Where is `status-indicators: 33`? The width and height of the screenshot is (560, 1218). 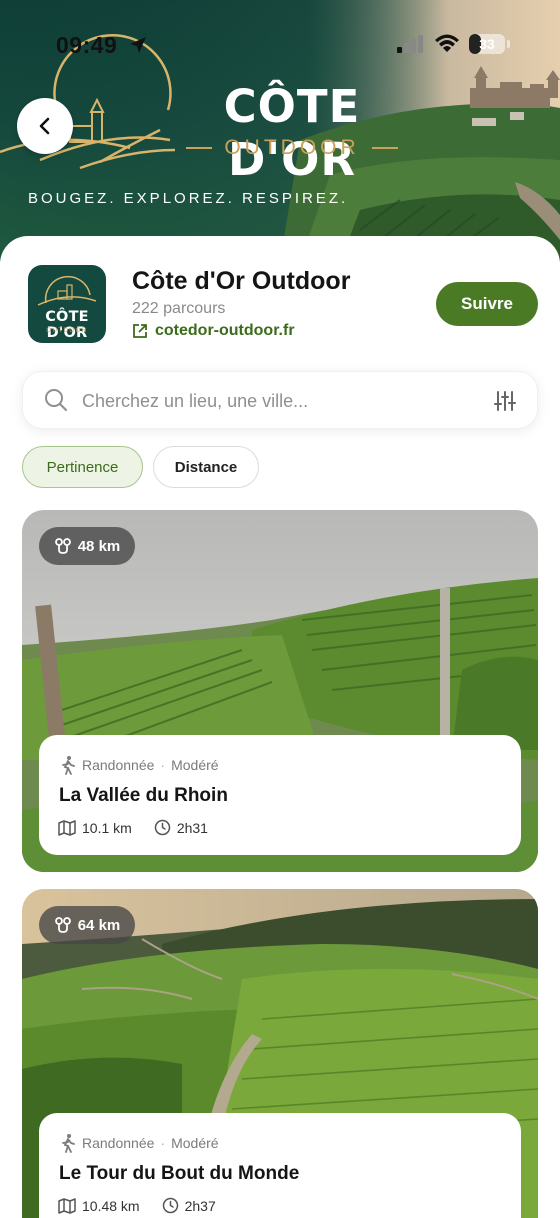
status-indicators: 33 is located at coordinates (453, 44).